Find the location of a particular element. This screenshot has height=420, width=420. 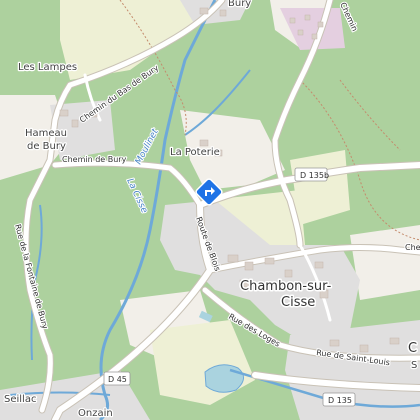

pond is located at coordinates (224, 378).